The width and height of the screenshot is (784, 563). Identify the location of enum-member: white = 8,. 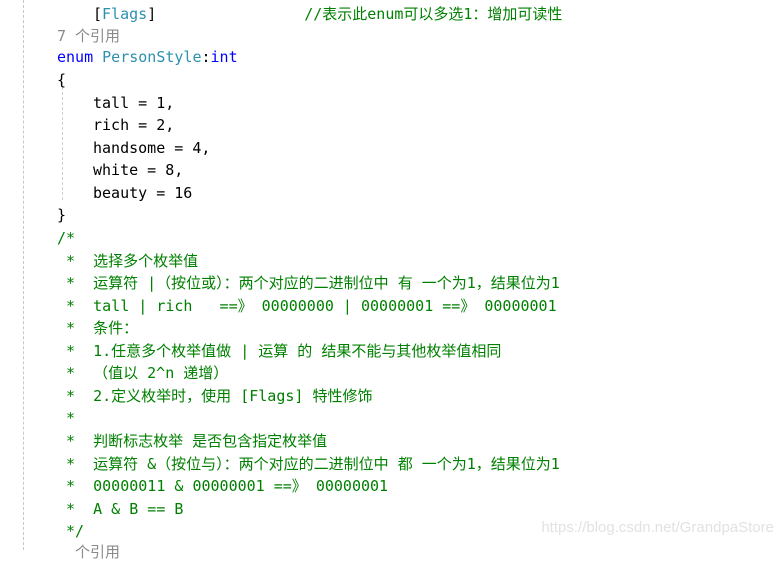
(138, 170).